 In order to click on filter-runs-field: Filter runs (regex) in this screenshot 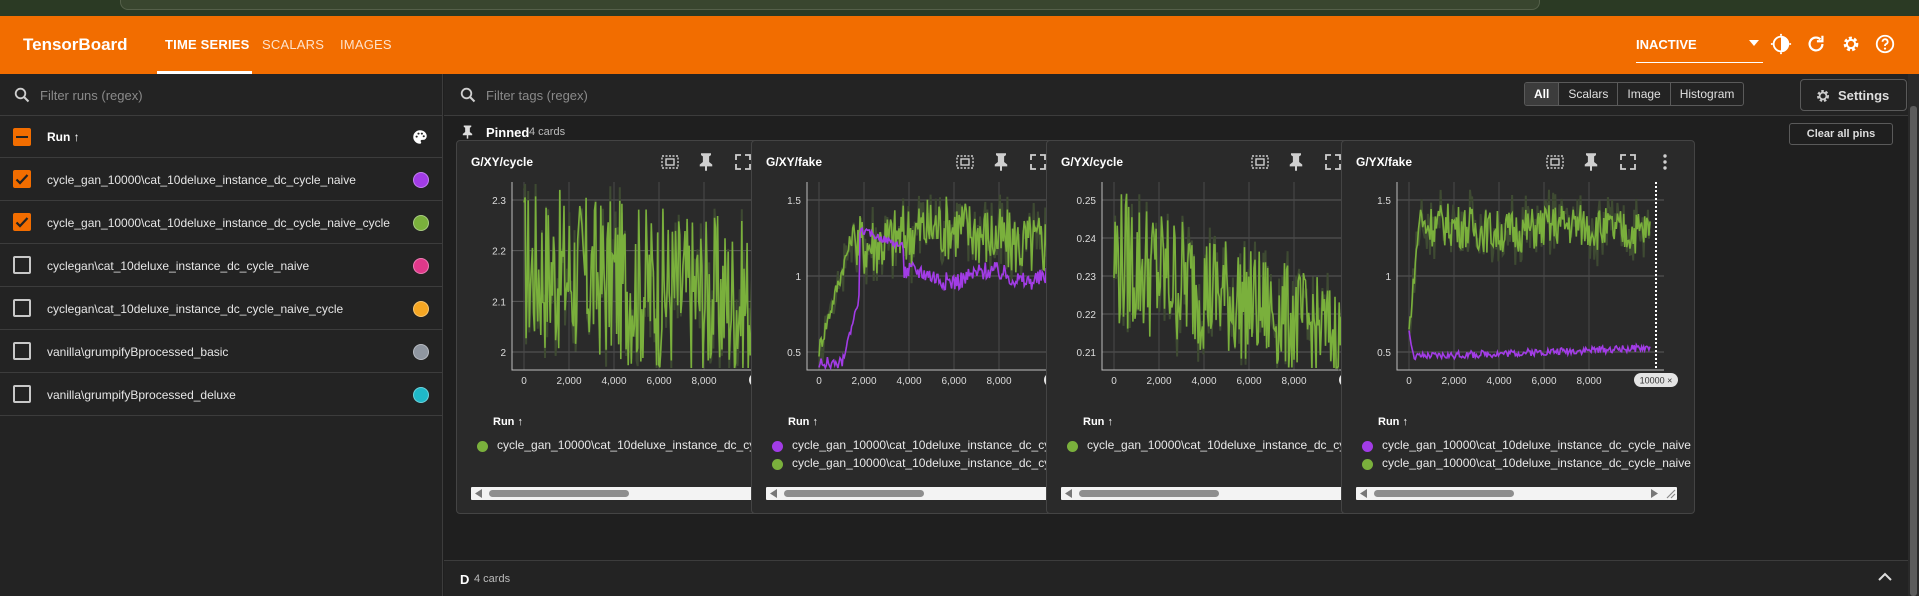, I will do `click(221, 95)`.